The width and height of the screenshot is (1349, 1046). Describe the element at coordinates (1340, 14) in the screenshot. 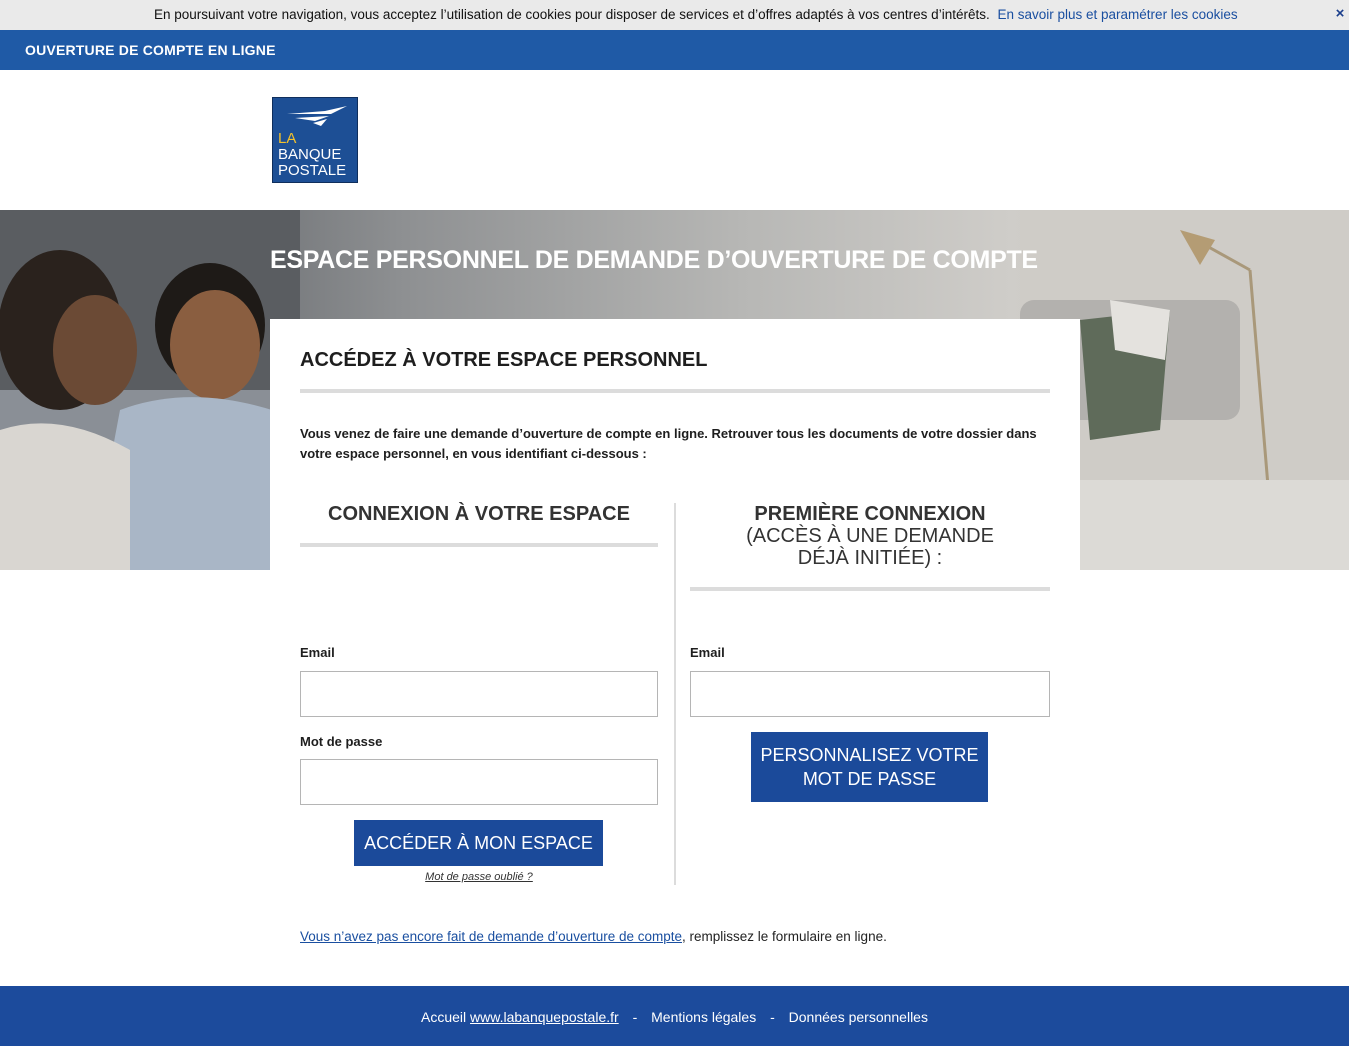

I see `close-icon: ×` at that location.